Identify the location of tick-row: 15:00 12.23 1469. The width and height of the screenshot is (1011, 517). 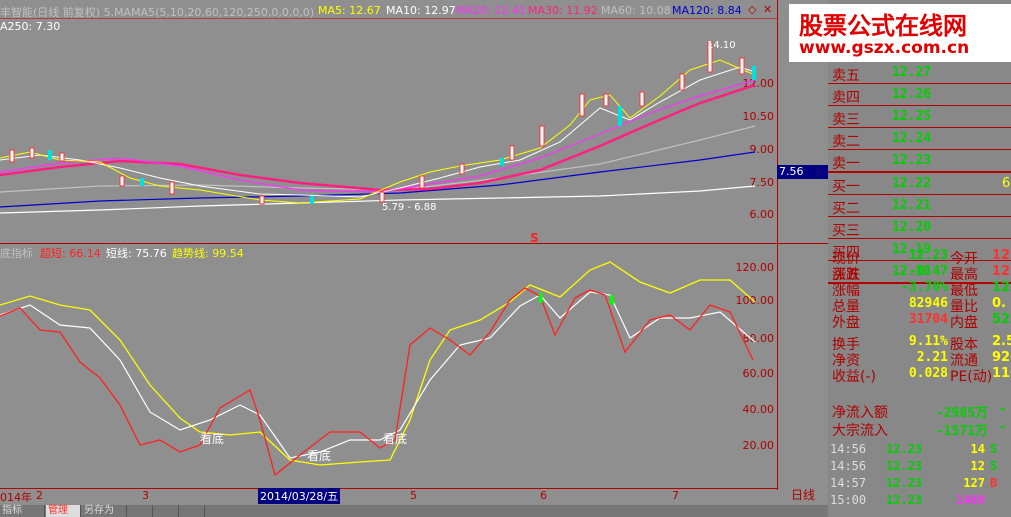
(919, 501).